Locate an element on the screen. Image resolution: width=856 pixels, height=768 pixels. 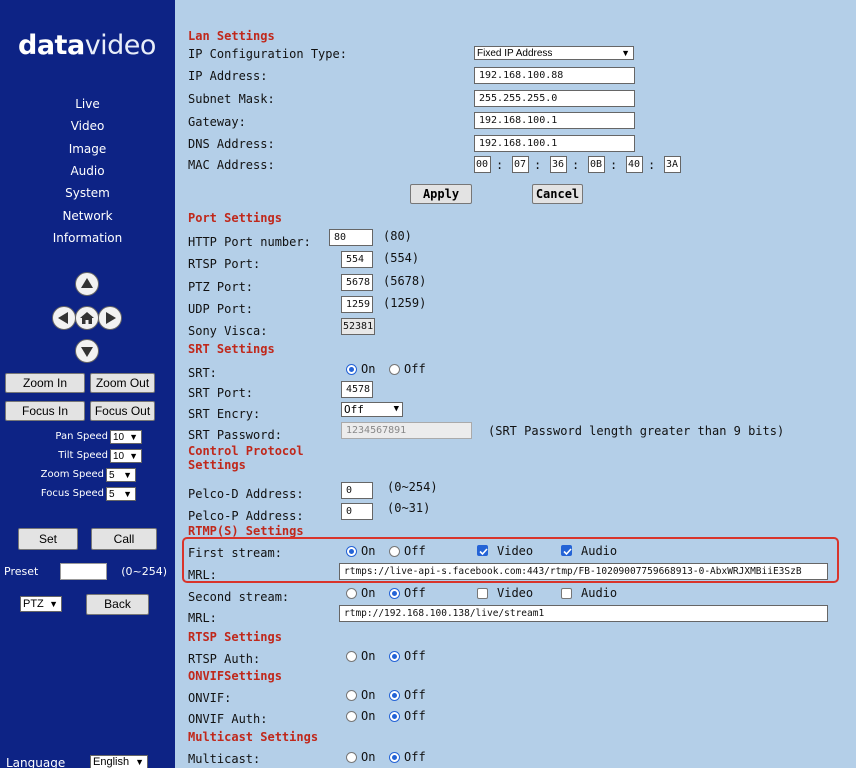
ip-type-select: Fixed IP Address ▼ is located at coordinates (554, 53).